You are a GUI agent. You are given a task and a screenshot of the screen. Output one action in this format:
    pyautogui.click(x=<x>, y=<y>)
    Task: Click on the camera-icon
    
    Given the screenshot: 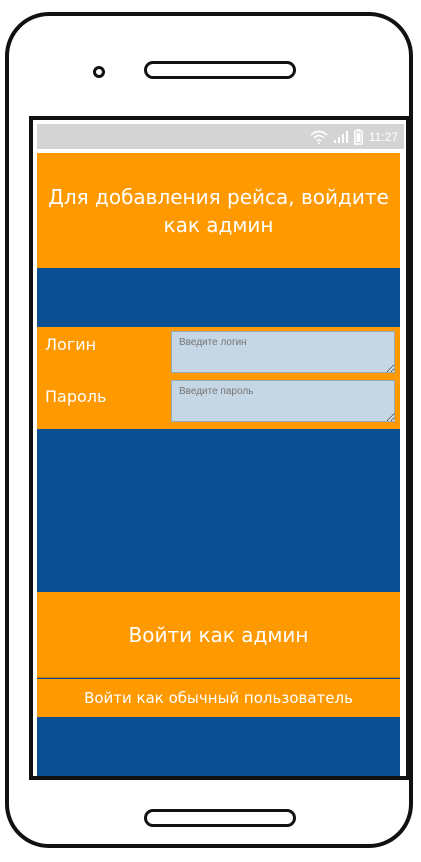 What is the action you would take?
    pyautogui.click(x=99, y=72)
    